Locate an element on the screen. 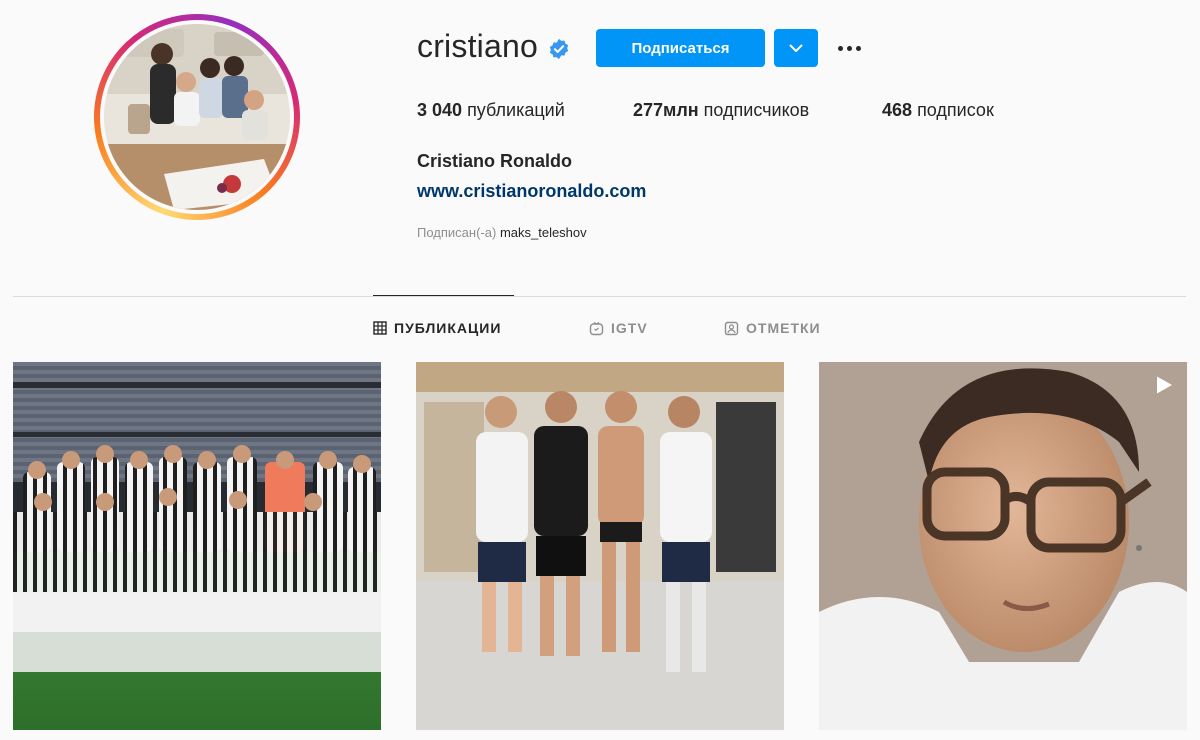  tab-igtv: IGTV is located at coordinates (618, 328).